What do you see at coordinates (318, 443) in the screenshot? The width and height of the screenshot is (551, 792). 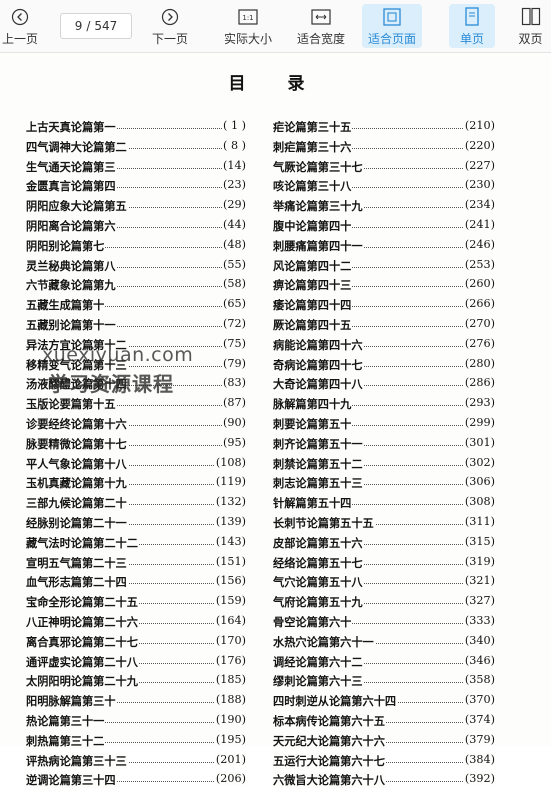 I see `toc-entry-title: 刺齐论篇第五十一` at bounding box center [318, 443].